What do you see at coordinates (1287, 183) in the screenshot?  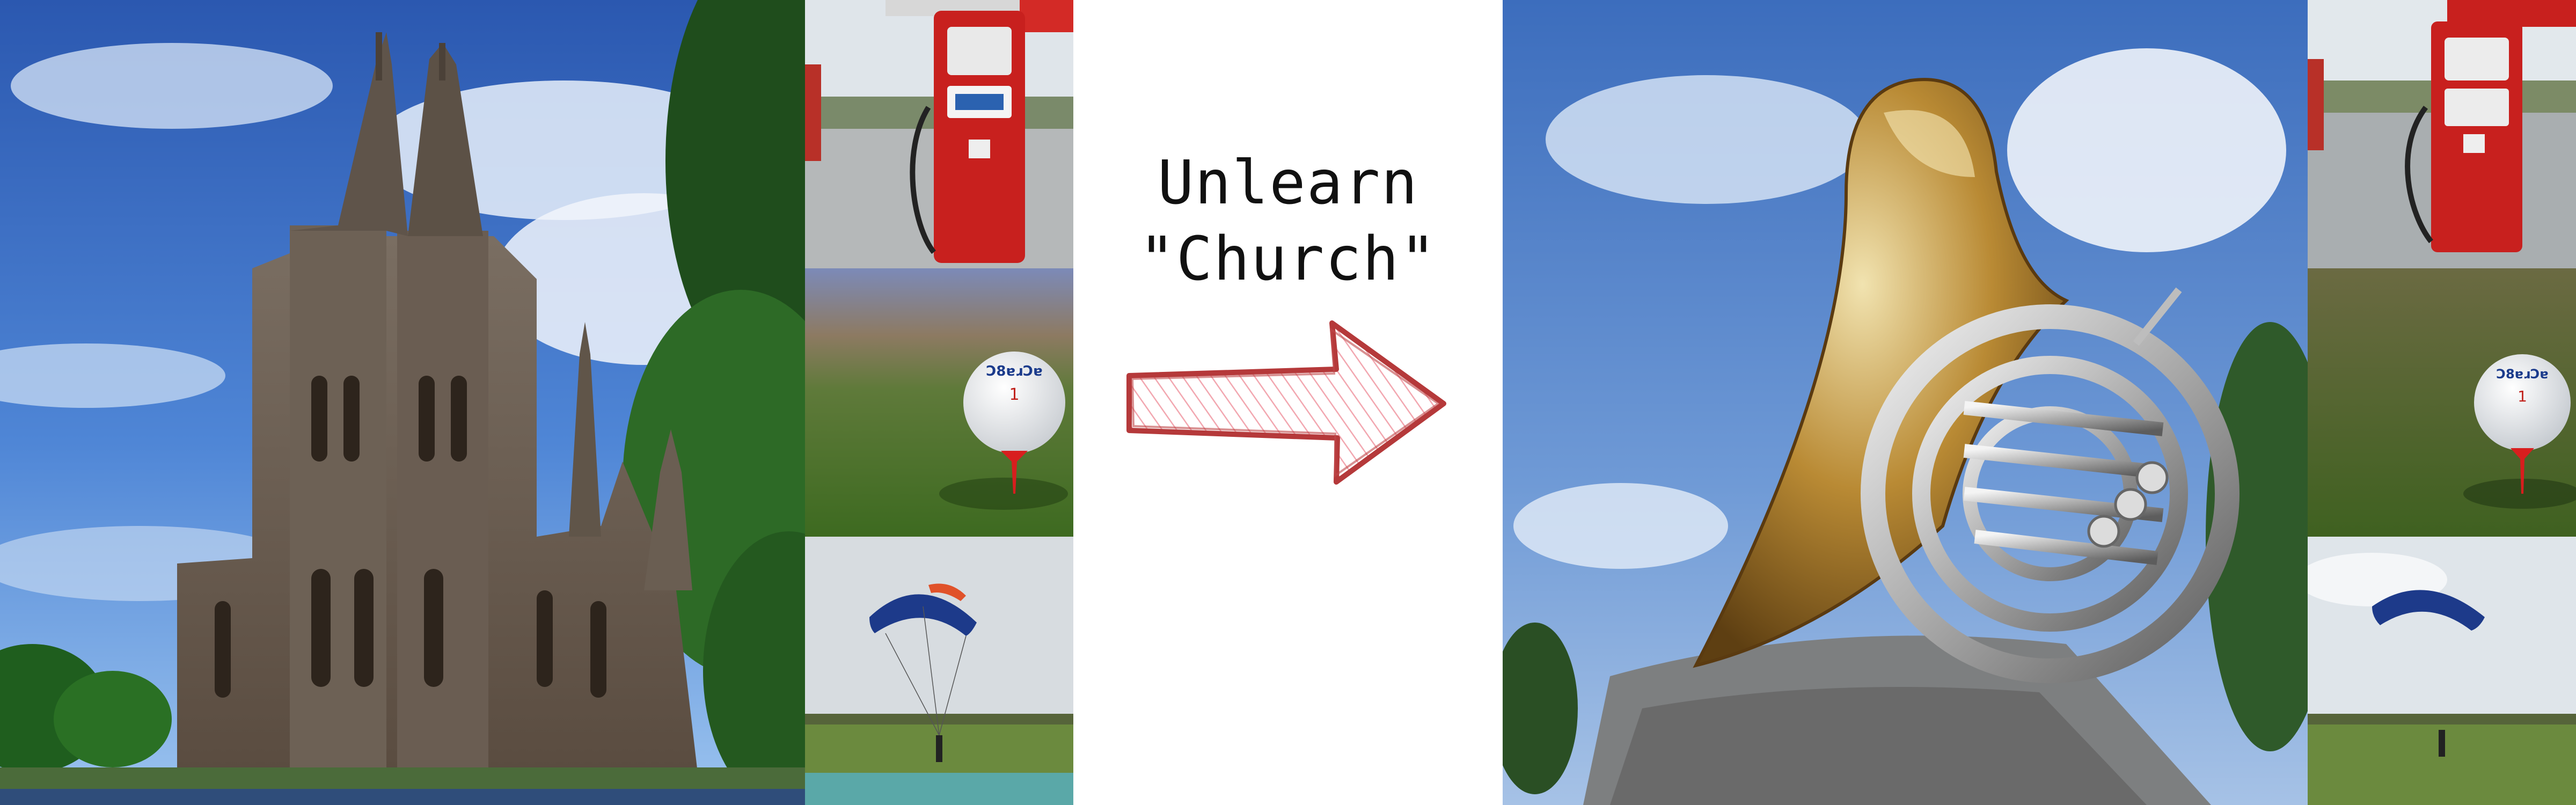 I see `caption-line-1: Unlearn` at bounding box center [1287, 183].